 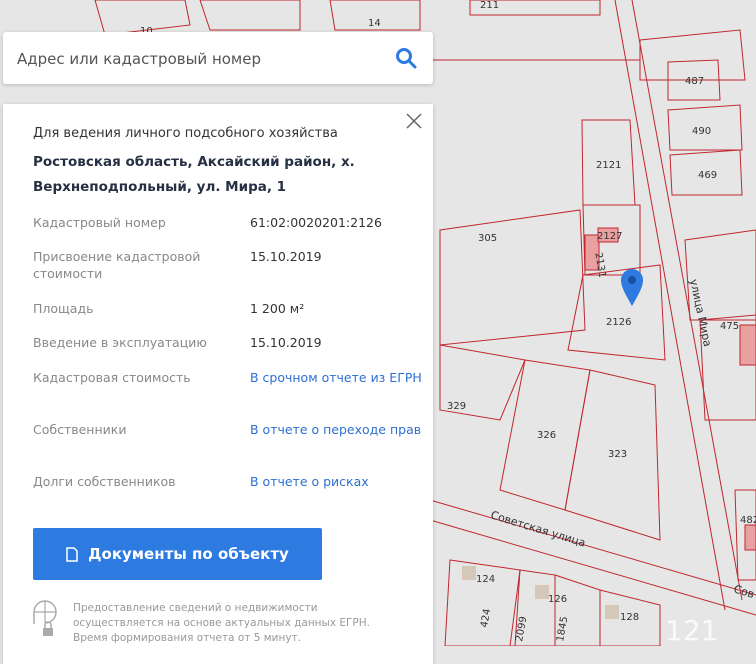 I want to click on row-label: Долги собственников, so click(x=104, y=481).